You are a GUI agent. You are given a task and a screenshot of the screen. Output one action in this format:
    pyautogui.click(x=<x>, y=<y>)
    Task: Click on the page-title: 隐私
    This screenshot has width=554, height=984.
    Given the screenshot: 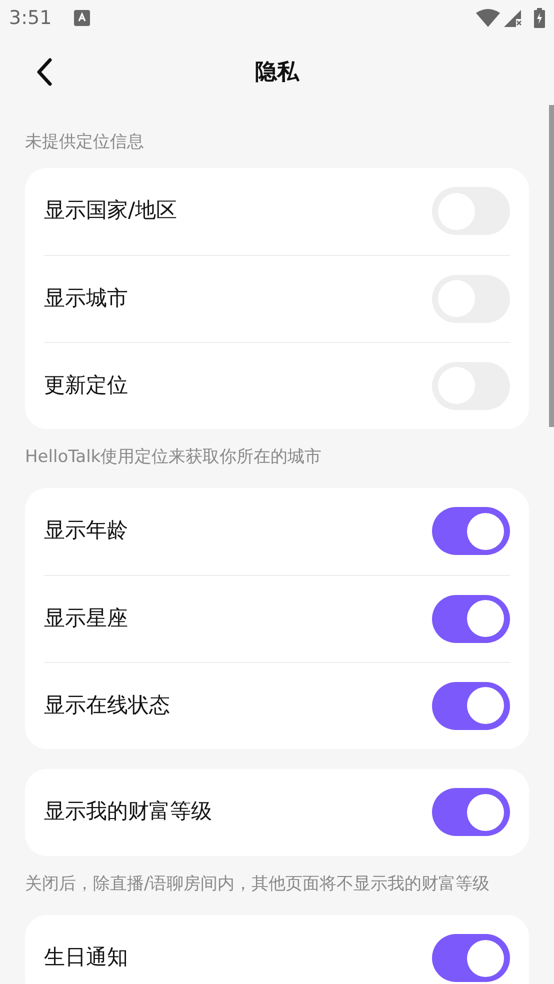 What is the action you would take?
    pyautogui.click(x=277, y=72)
    